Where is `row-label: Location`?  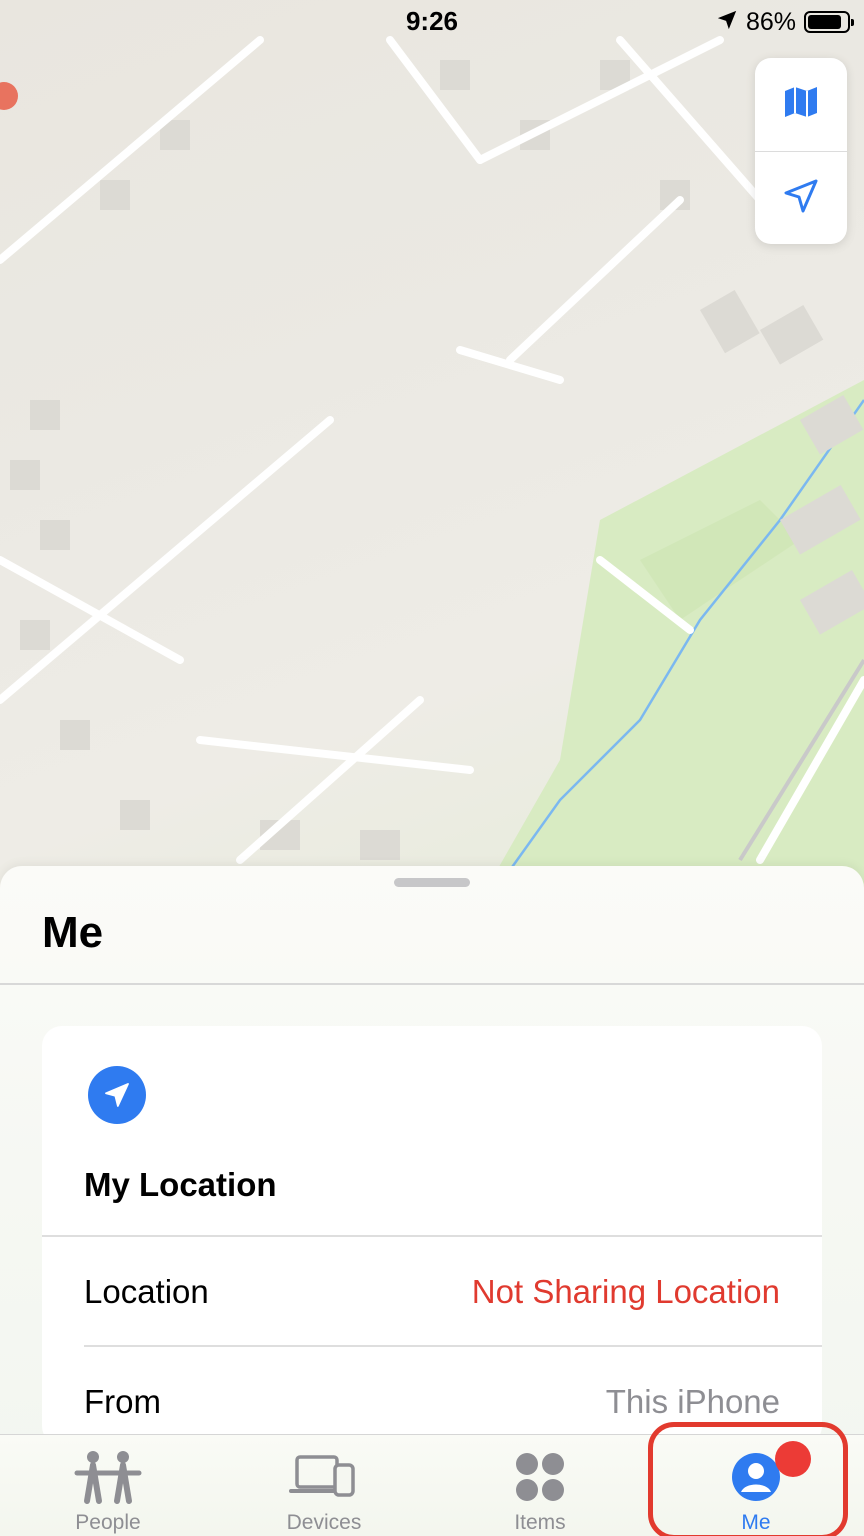
row-label: Location is located at coordinates (146, 1291).